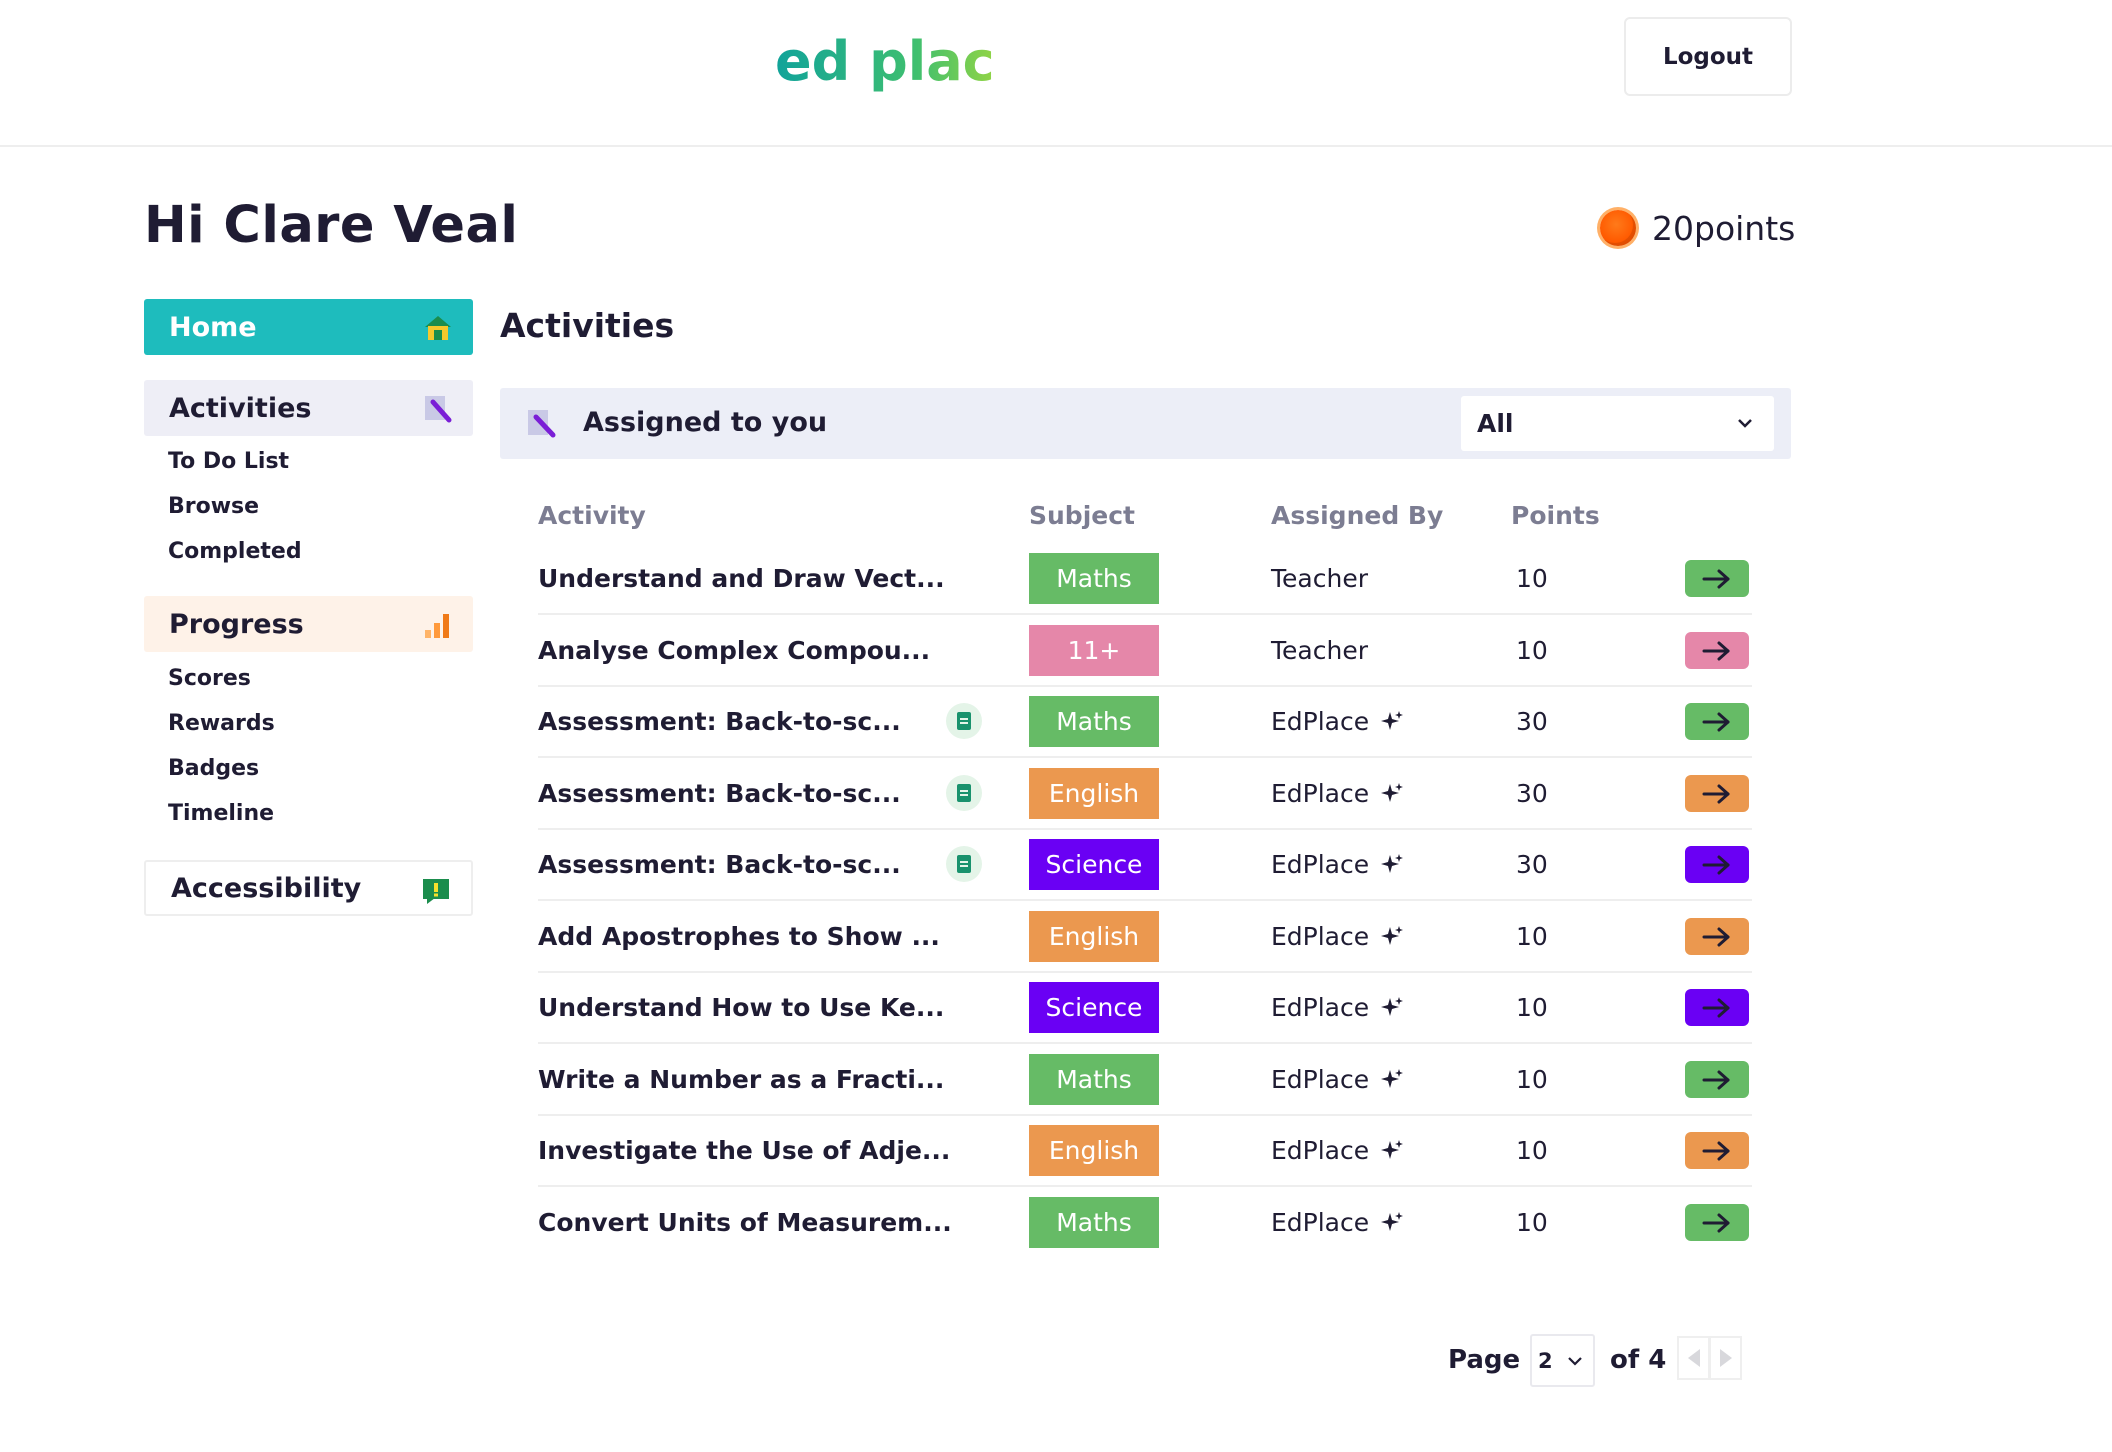 The image size is (2112, 1452). What do you see at coordinates (213, 768) in the screenshot?
I see `sidebar-link-badges: Badges` at bounding box center [213, 768].